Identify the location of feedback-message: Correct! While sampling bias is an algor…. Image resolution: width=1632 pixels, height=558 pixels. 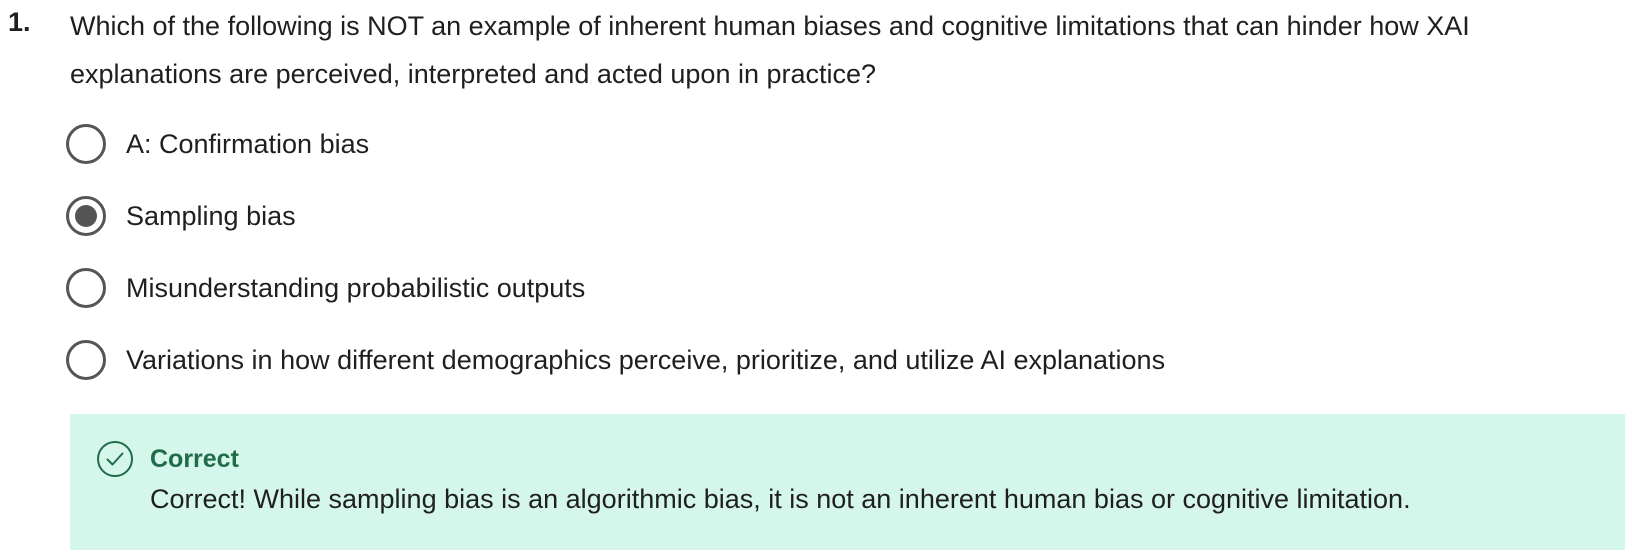
(780, 499).